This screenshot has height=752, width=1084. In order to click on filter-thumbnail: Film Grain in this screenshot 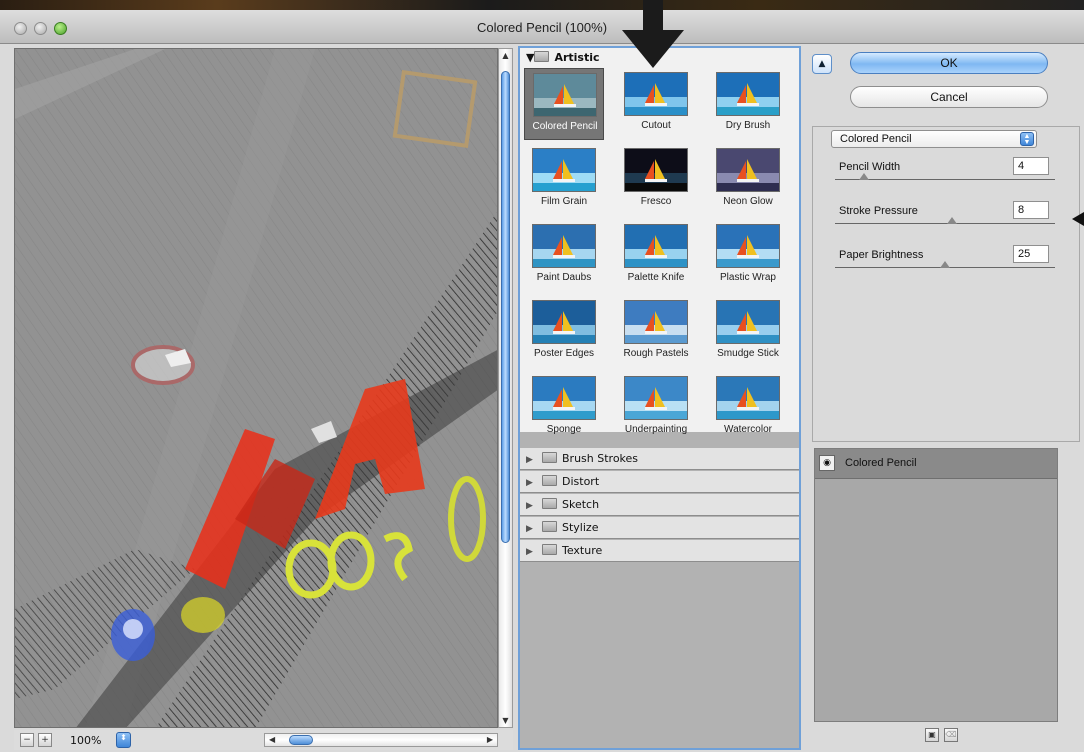, I will do `click(564, 180)`.